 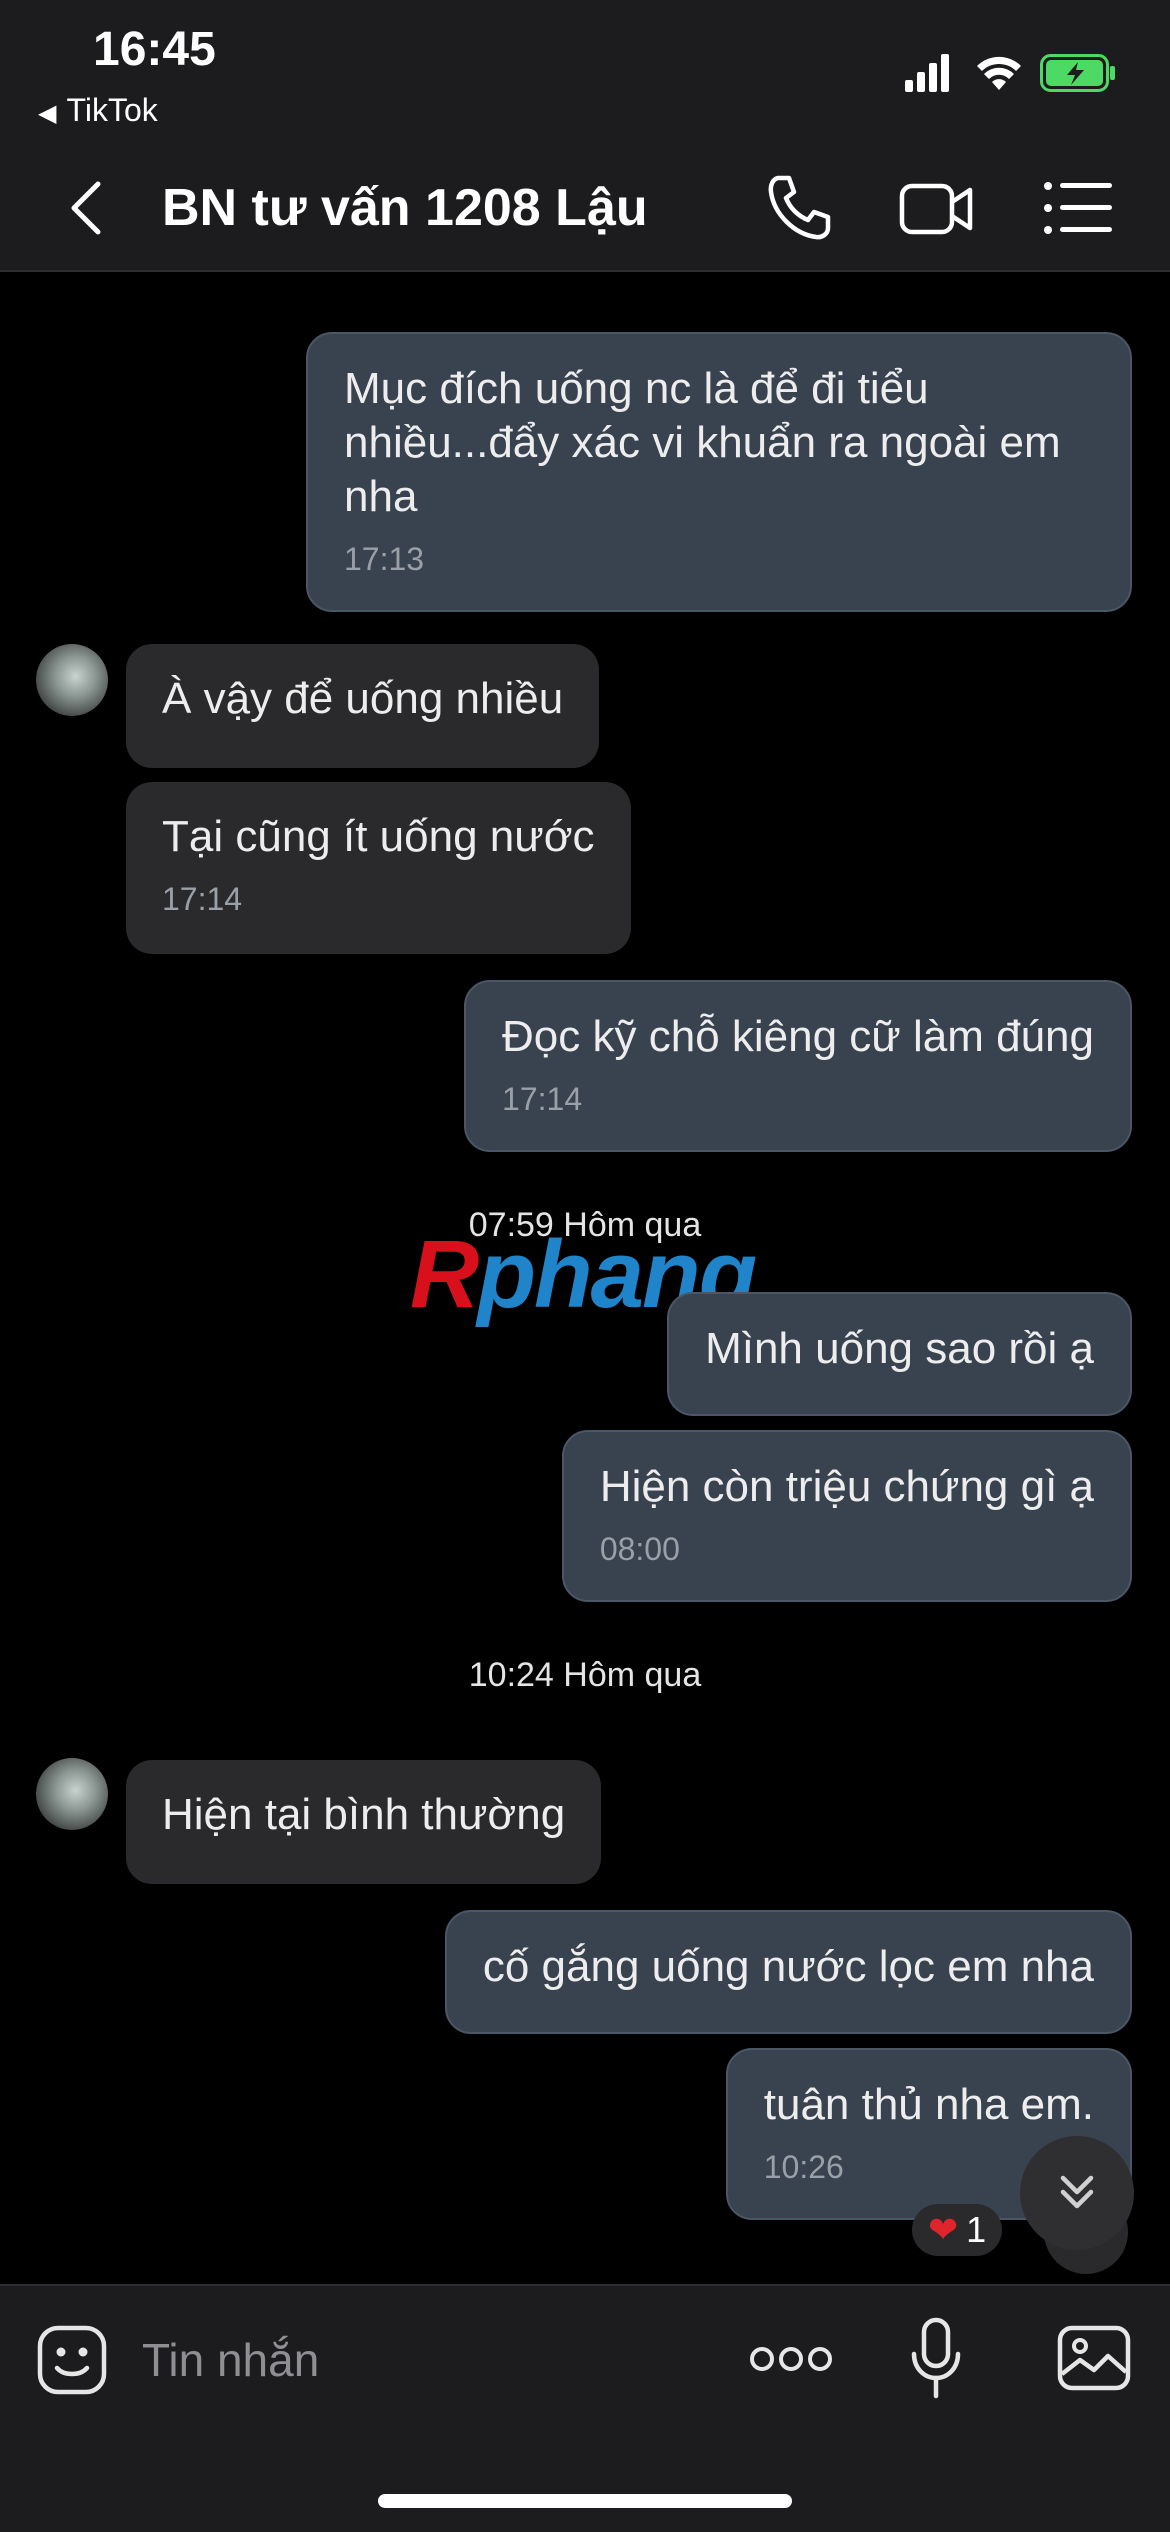 What do you see at coordinates (928, 72) in the screenshot?
I see `signal-icon` at bounding box center [928, 72].